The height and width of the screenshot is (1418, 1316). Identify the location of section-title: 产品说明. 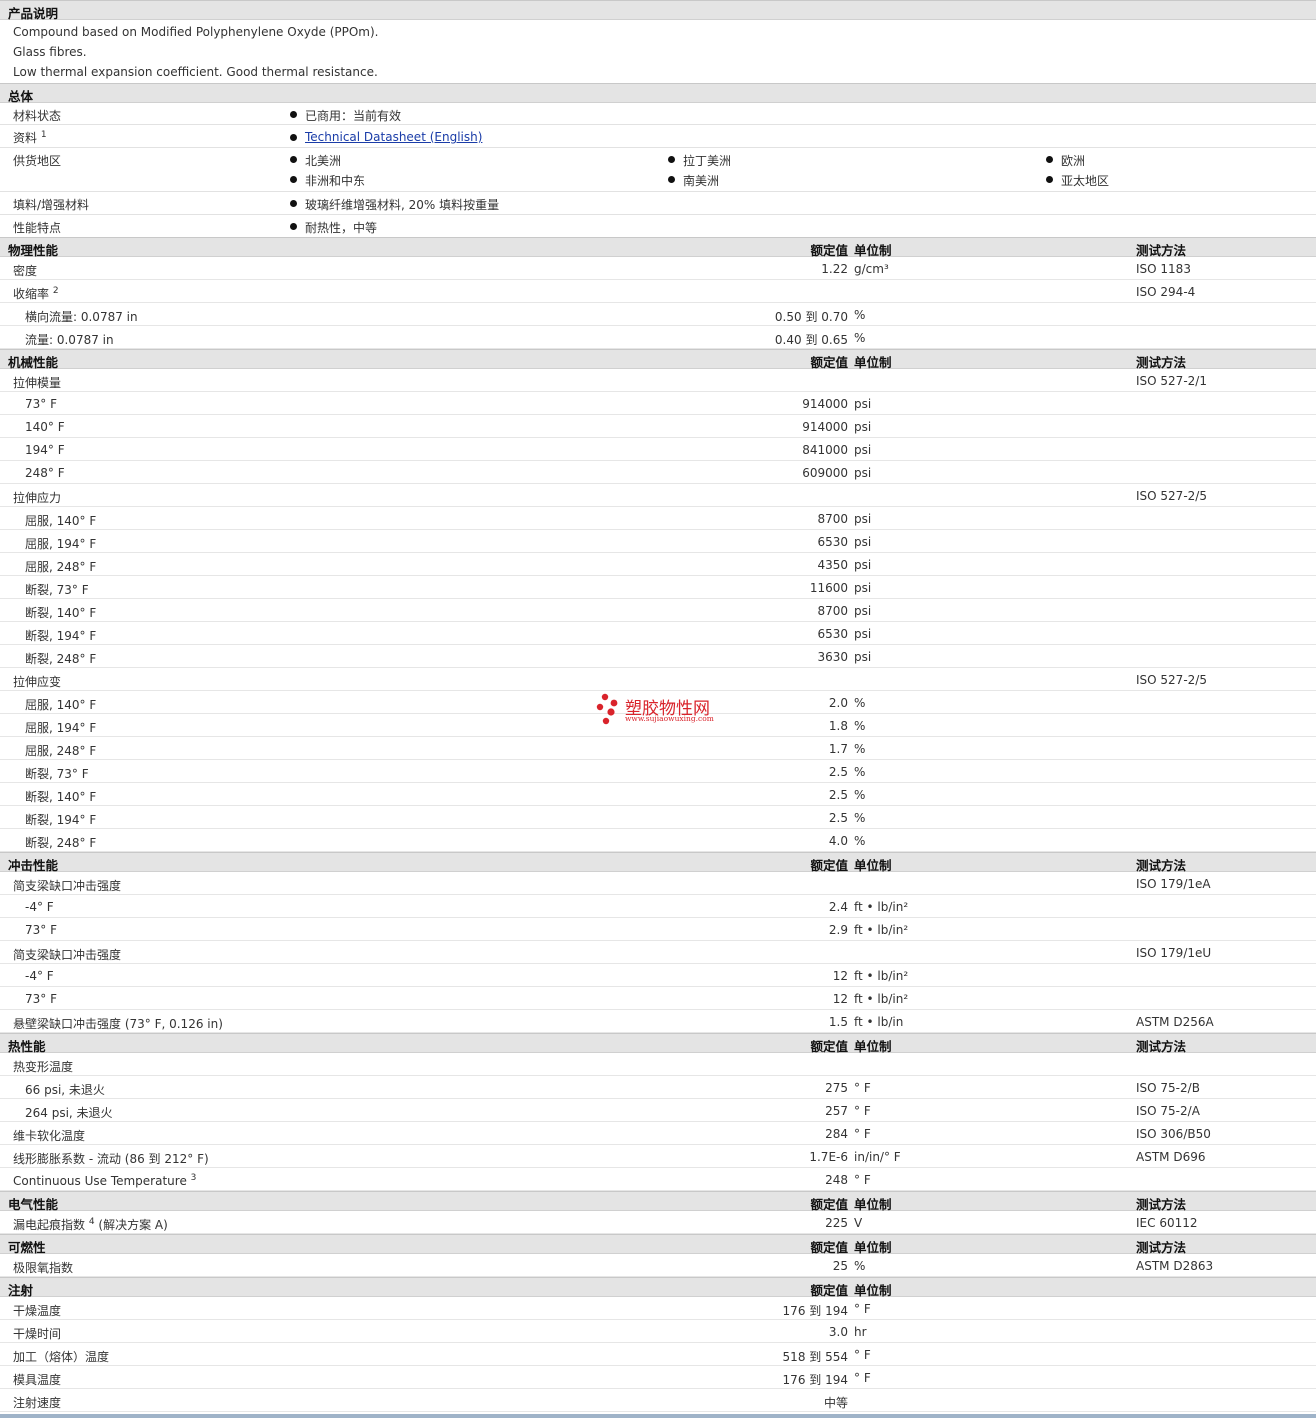
(33, 13).